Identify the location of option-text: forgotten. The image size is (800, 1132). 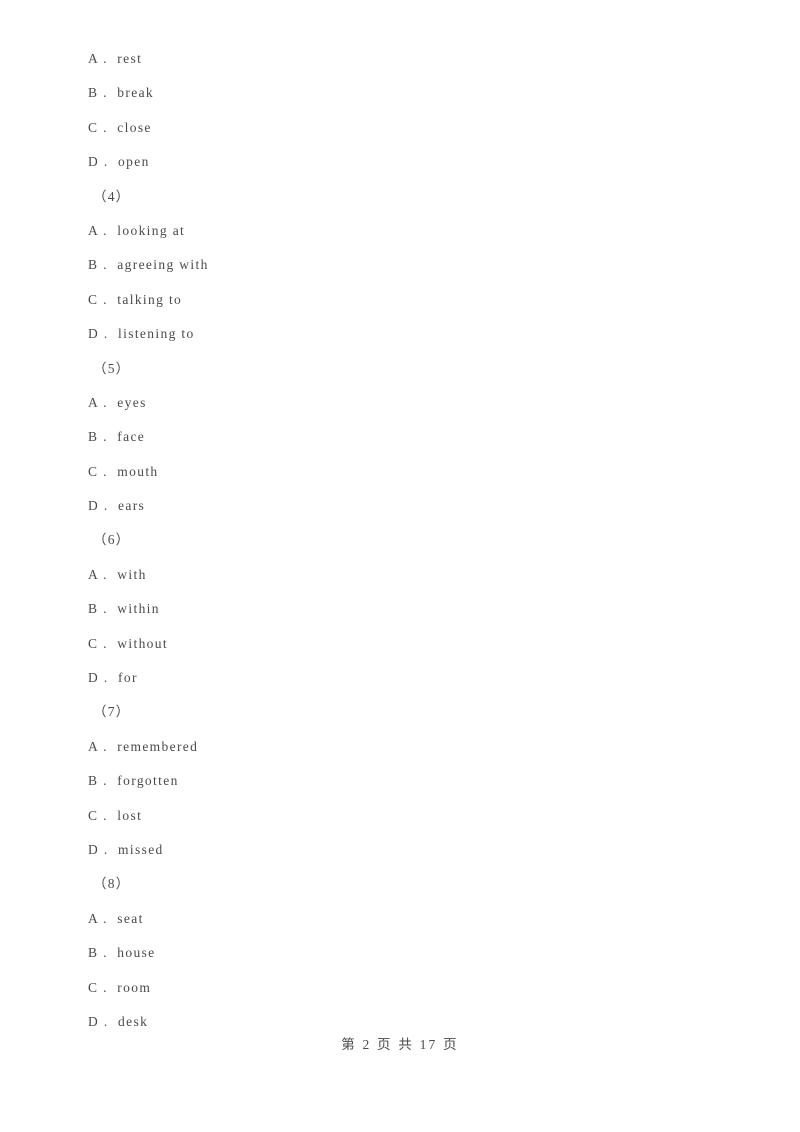
(148, 781).